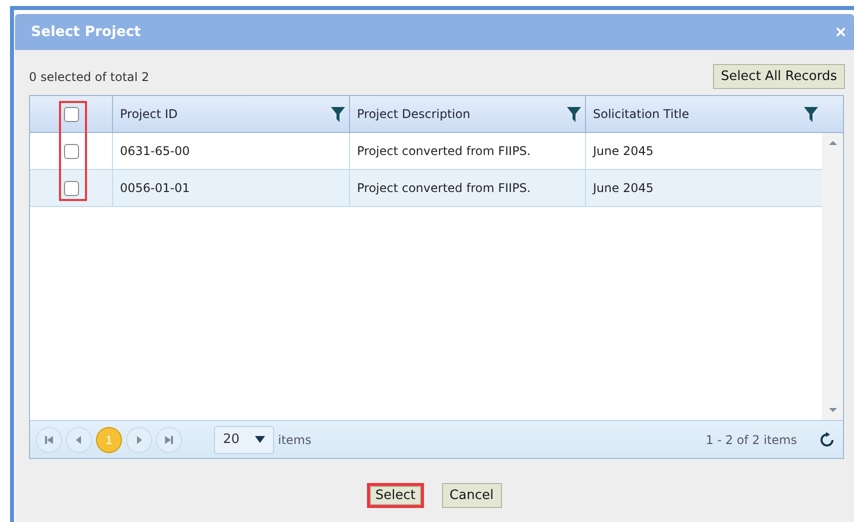 The height and width of the screenshot is (522, 854). I want to click on caret-icon, so click(260, 439).